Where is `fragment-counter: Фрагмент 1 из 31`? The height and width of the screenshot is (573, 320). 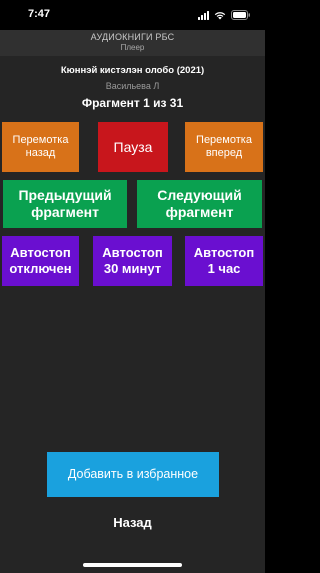
fragment-counter: Фрагмент 1 из 31 is located at coordinates (132, 103).